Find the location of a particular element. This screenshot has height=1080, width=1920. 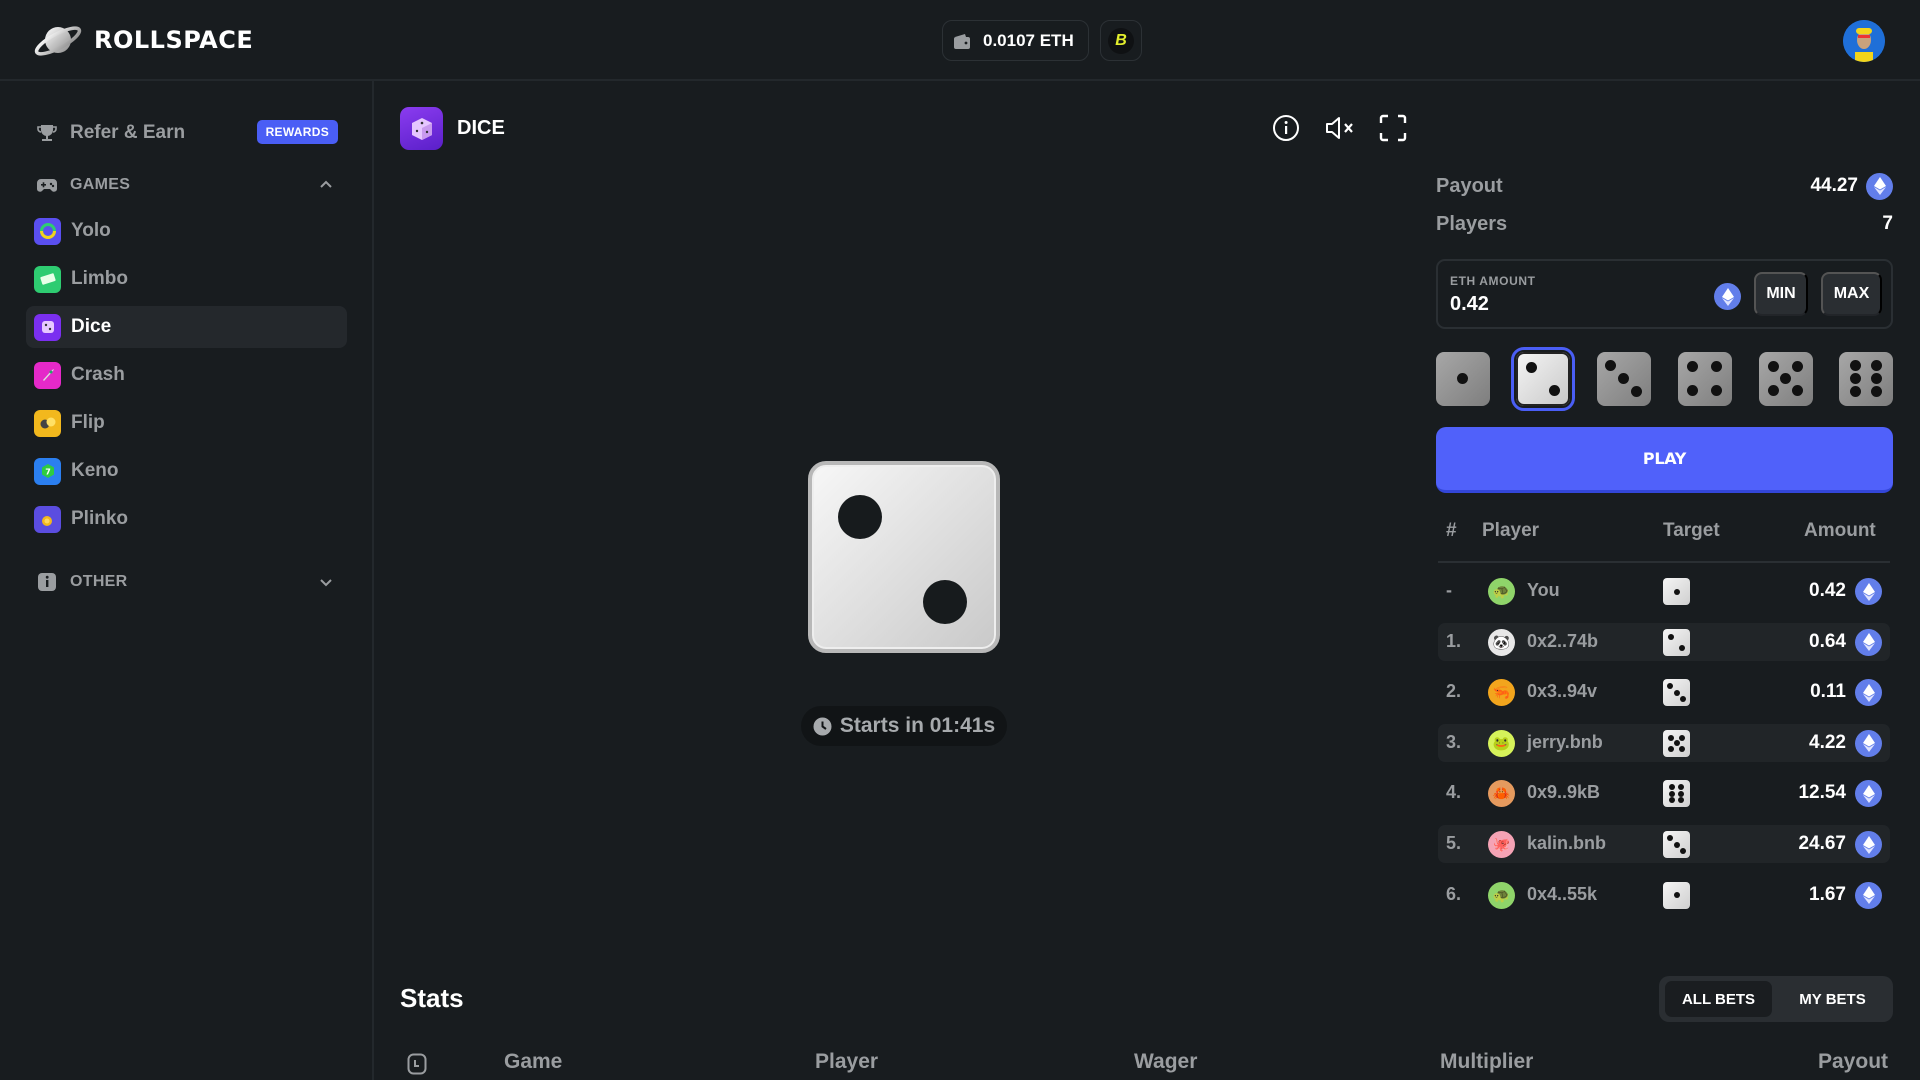

mute-toggle-button is located at coordinates (1340, 128).